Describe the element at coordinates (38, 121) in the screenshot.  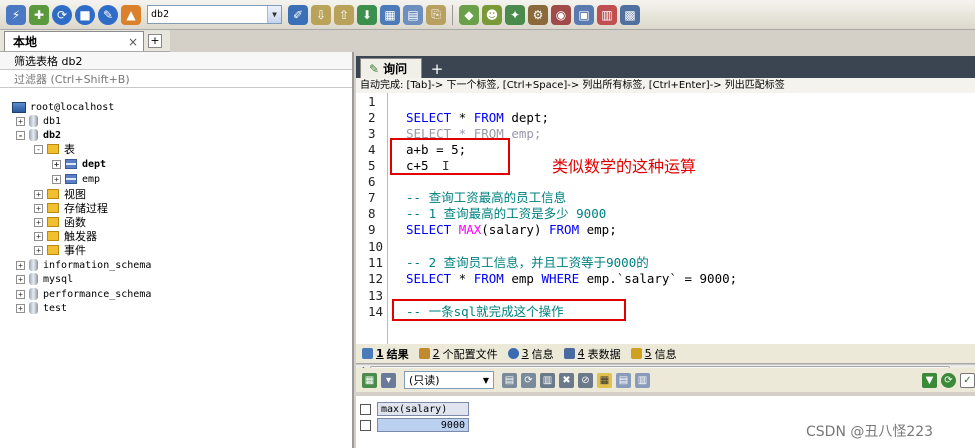
I see `tree-node-db1: + db1` at that location.